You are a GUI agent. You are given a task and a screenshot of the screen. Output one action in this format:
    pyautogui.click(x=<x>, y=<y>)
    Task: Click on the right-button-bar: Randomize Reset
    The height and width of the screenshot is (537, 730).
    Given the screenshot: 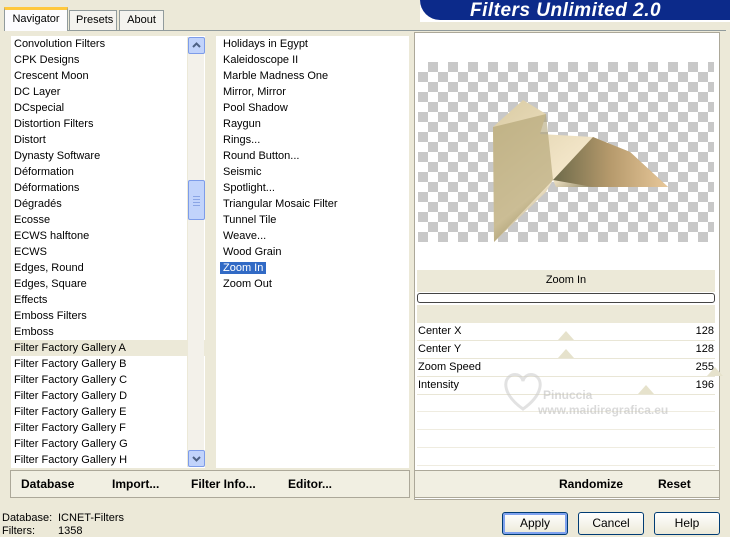 What is the action you would take?
    pyautogui.click(x=567, y=484)
    